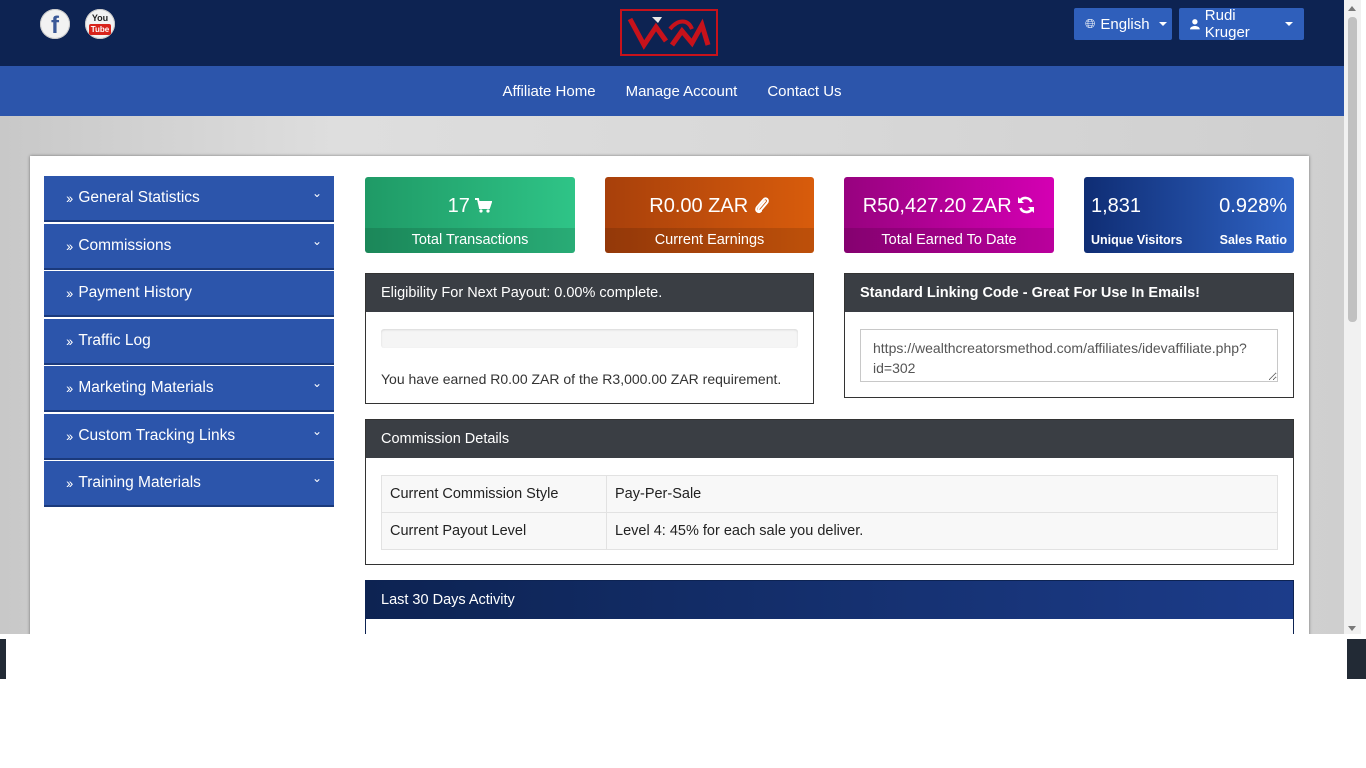 Image resolution: width=1366 pixels, height=768 pixels. Describe the element at coordinates (470, 240) in the screenshot. I see `stat-label: Total Transactions` at that location.